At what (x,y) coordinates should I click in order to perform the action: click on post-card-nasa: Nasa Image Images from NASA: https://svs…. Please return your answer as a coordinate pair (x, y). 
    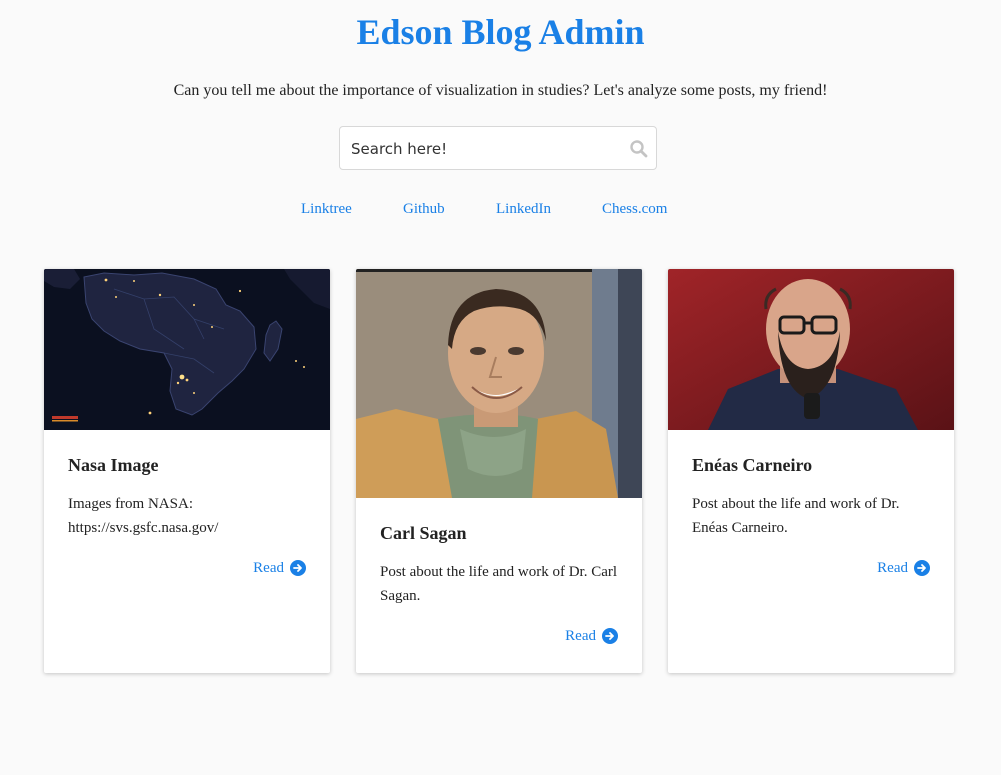
    Looking at the image, I should click on (187, 471).